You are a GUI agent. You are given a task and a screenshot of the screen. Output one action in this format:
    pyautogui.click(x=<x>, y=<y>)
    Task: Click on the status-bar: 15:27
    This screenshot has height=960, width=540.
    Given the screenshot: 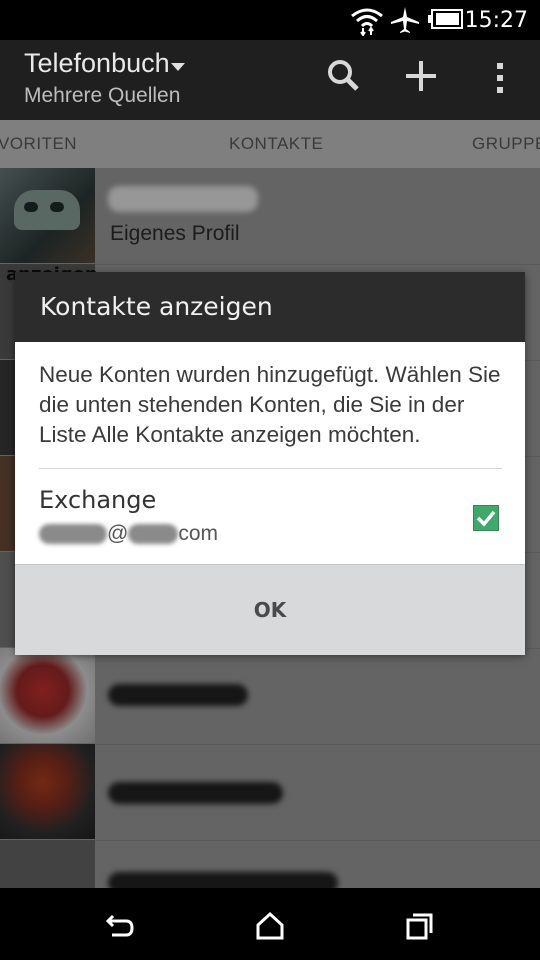 What is the action you would take?
    pyautogui.click(x=270, y=20)
    